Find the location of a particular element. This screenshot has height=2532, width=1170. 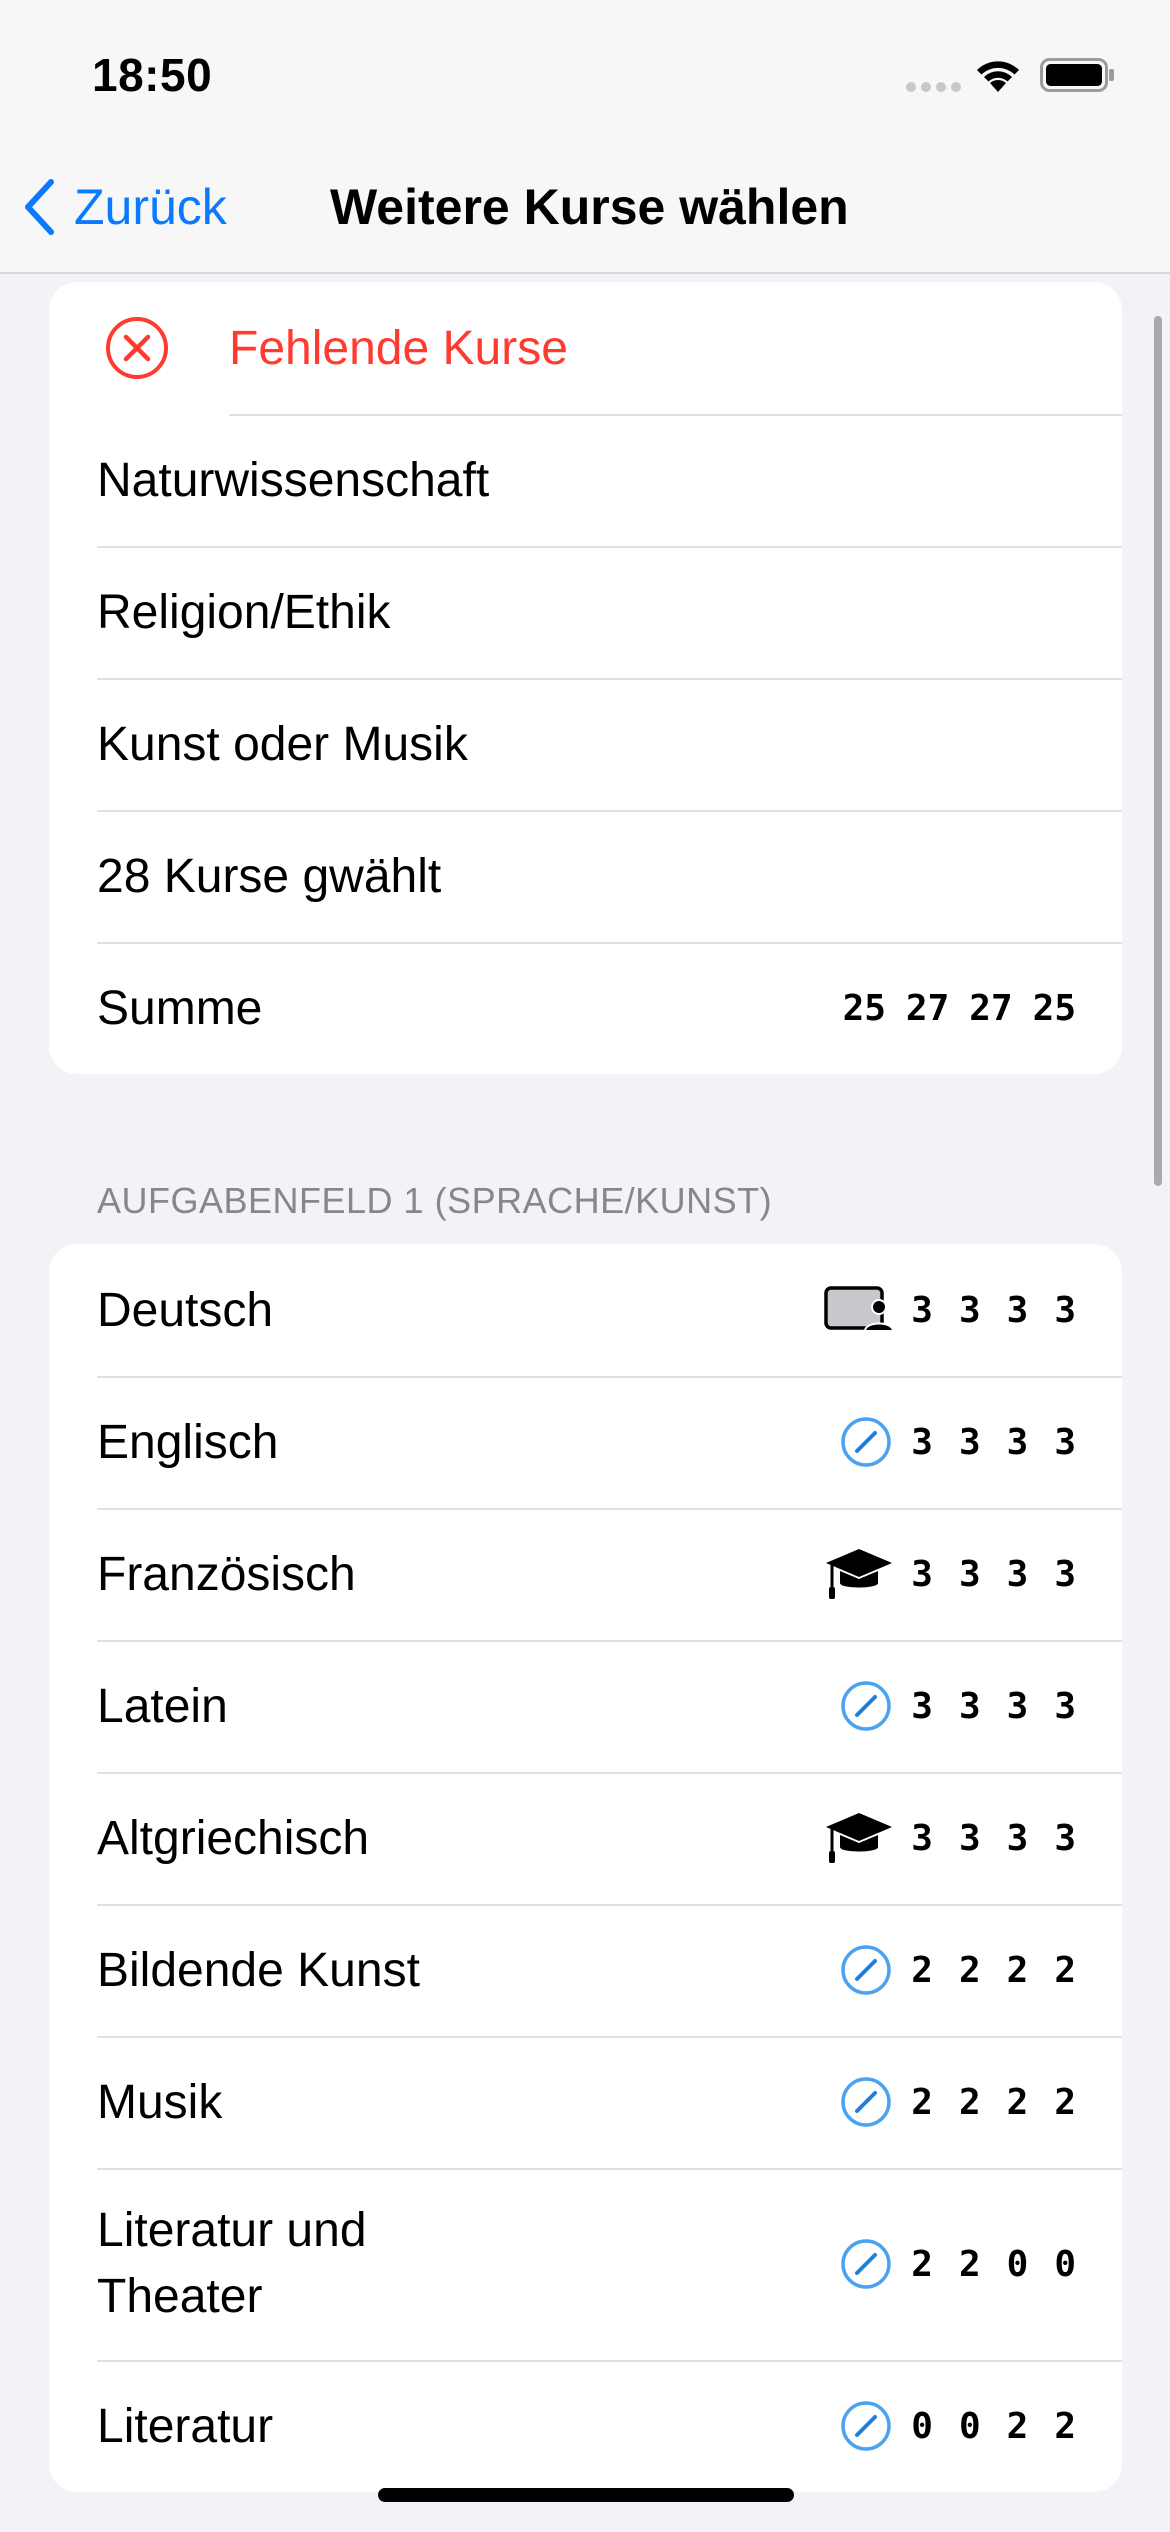

sum-values: 25 27 27 25 is located at coordinates (959, 1008).